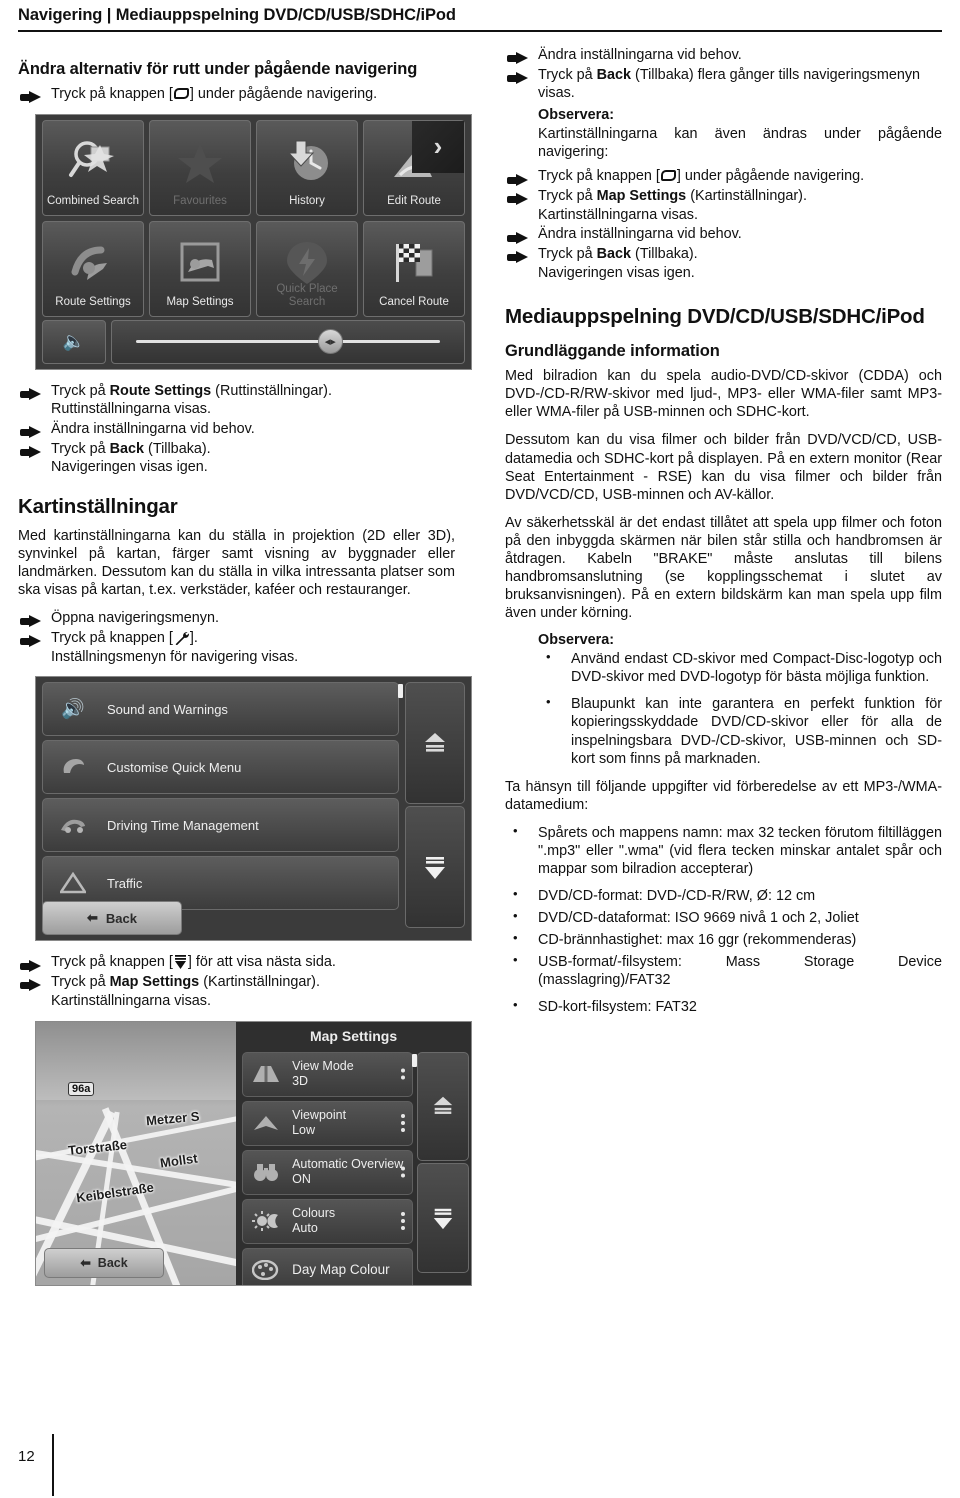  Describe the element at coordinates (271, 390) in the screenshot. I see `step-text-post: (Ruttinställningar).` at that location.